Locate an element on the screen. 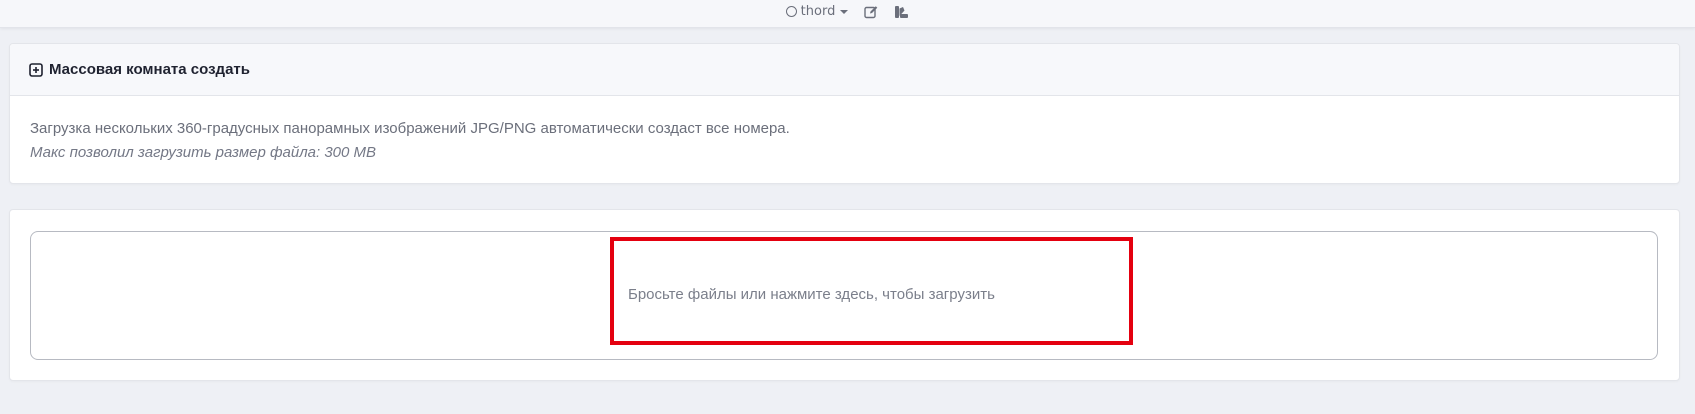  username-label: thord is located at coordinates (818, 11).